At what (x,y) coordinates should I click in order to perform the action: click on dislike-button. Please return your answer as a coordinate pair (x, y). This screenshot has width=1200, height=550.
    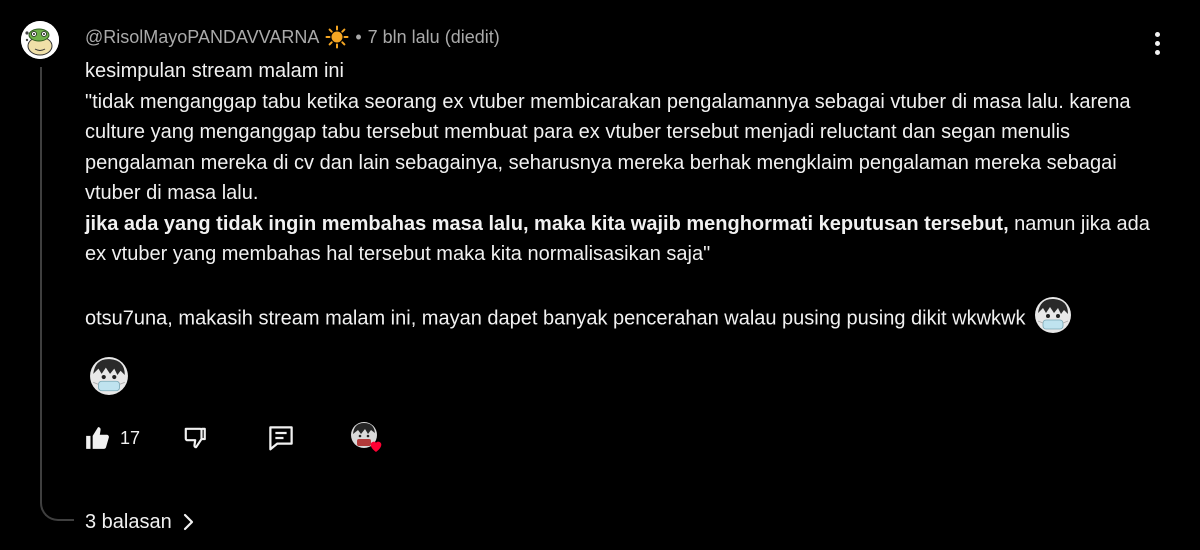
    Looking at the image, I should click on (195, 438).